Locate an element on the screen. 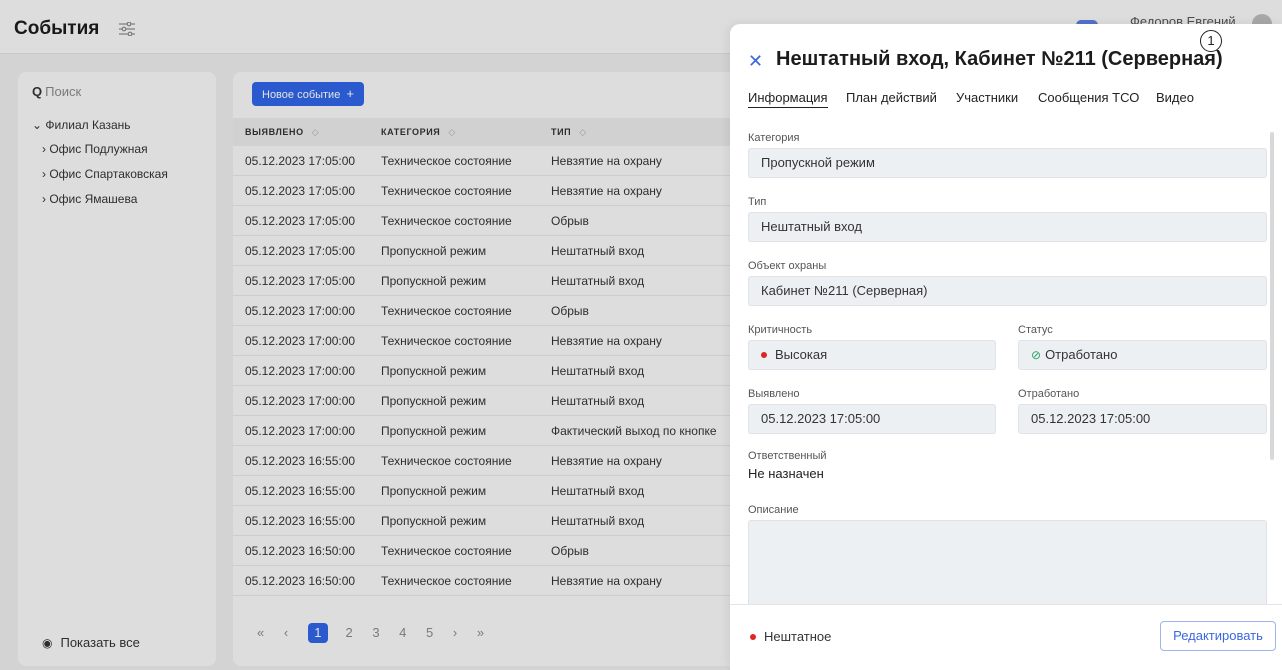 The height and width of the screenshot is (670, 1282). footer-status: Нештатное is located at coordinates (790, 636).